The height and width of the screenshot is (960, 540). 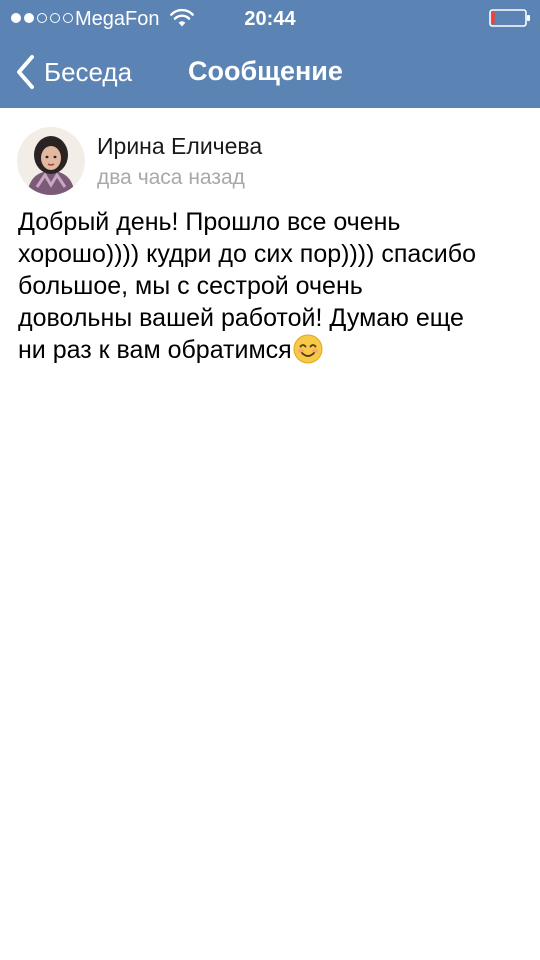 What do you see at coordinates (88, 72) in the screenshot?
I see `back-button-label: Беседа` at bounding box center [88, 72].